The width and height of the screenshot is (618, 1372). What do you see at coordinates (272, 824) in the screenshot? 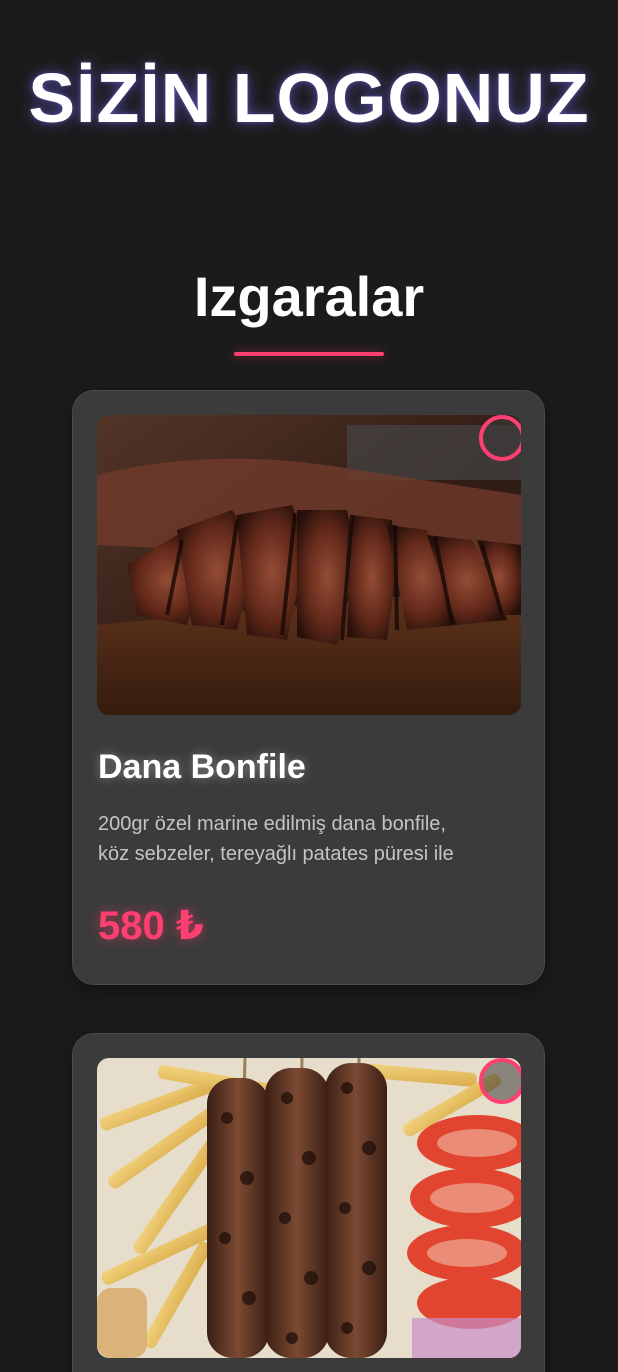
I see `dish-description-line: 200gr özel marine edilmiş dana bonfile,` at bounding box center [272, 824].